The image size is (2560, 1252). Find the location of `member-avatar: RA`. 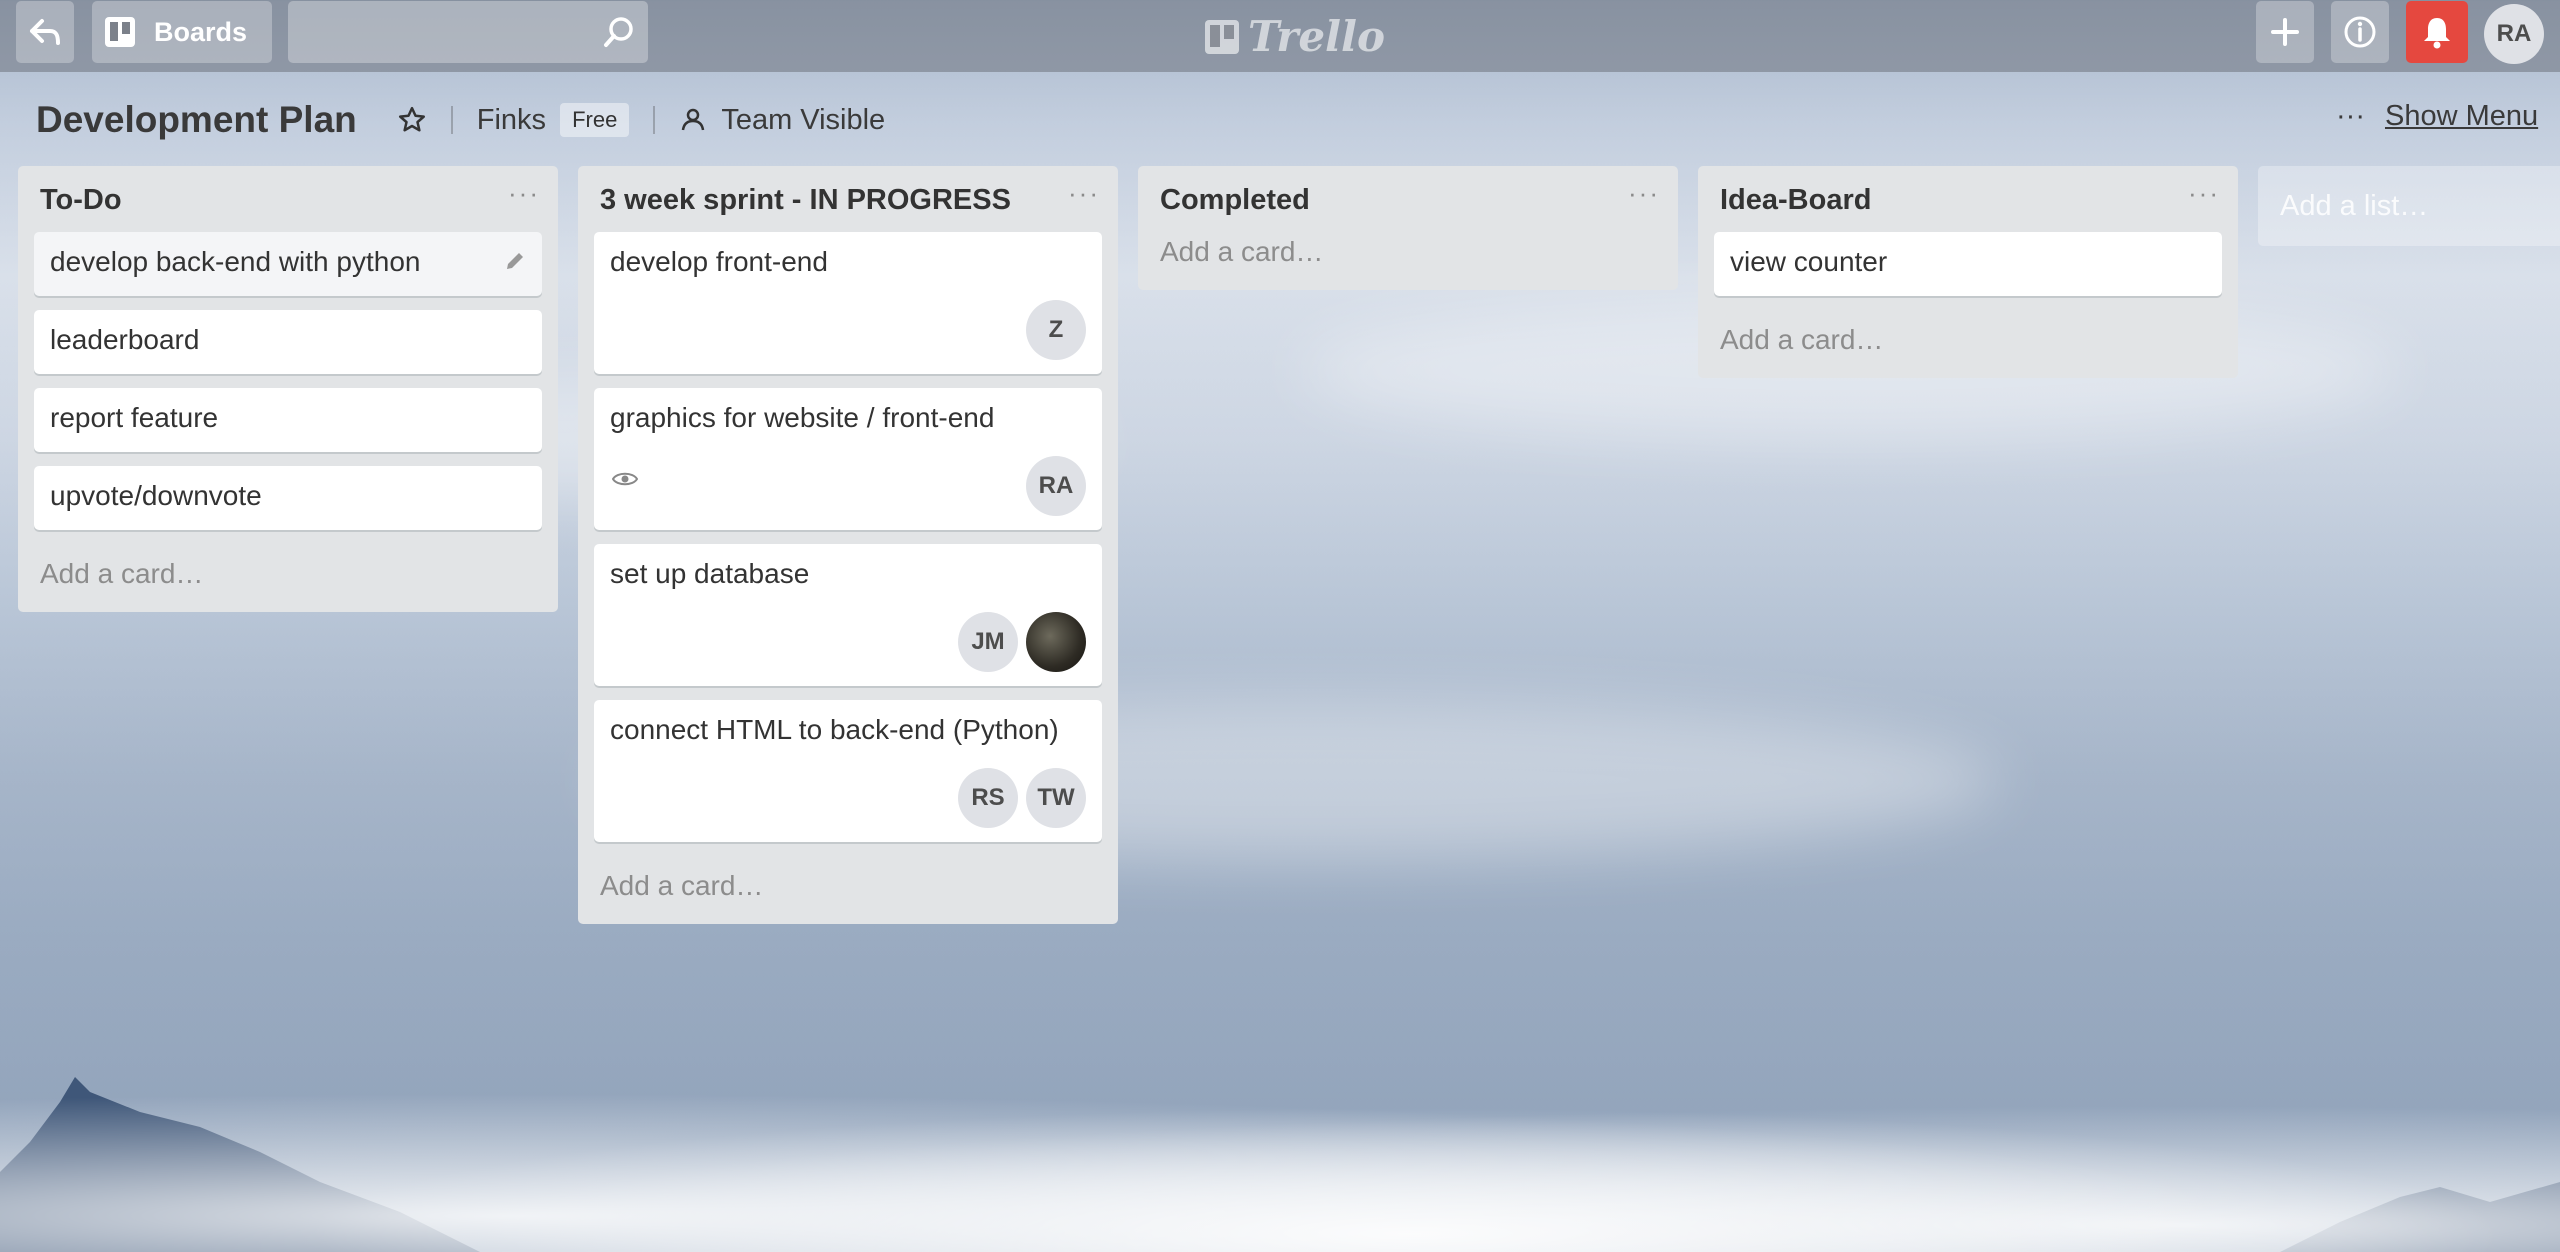

member-avatar: RA is located at coordinates (1056, 486).